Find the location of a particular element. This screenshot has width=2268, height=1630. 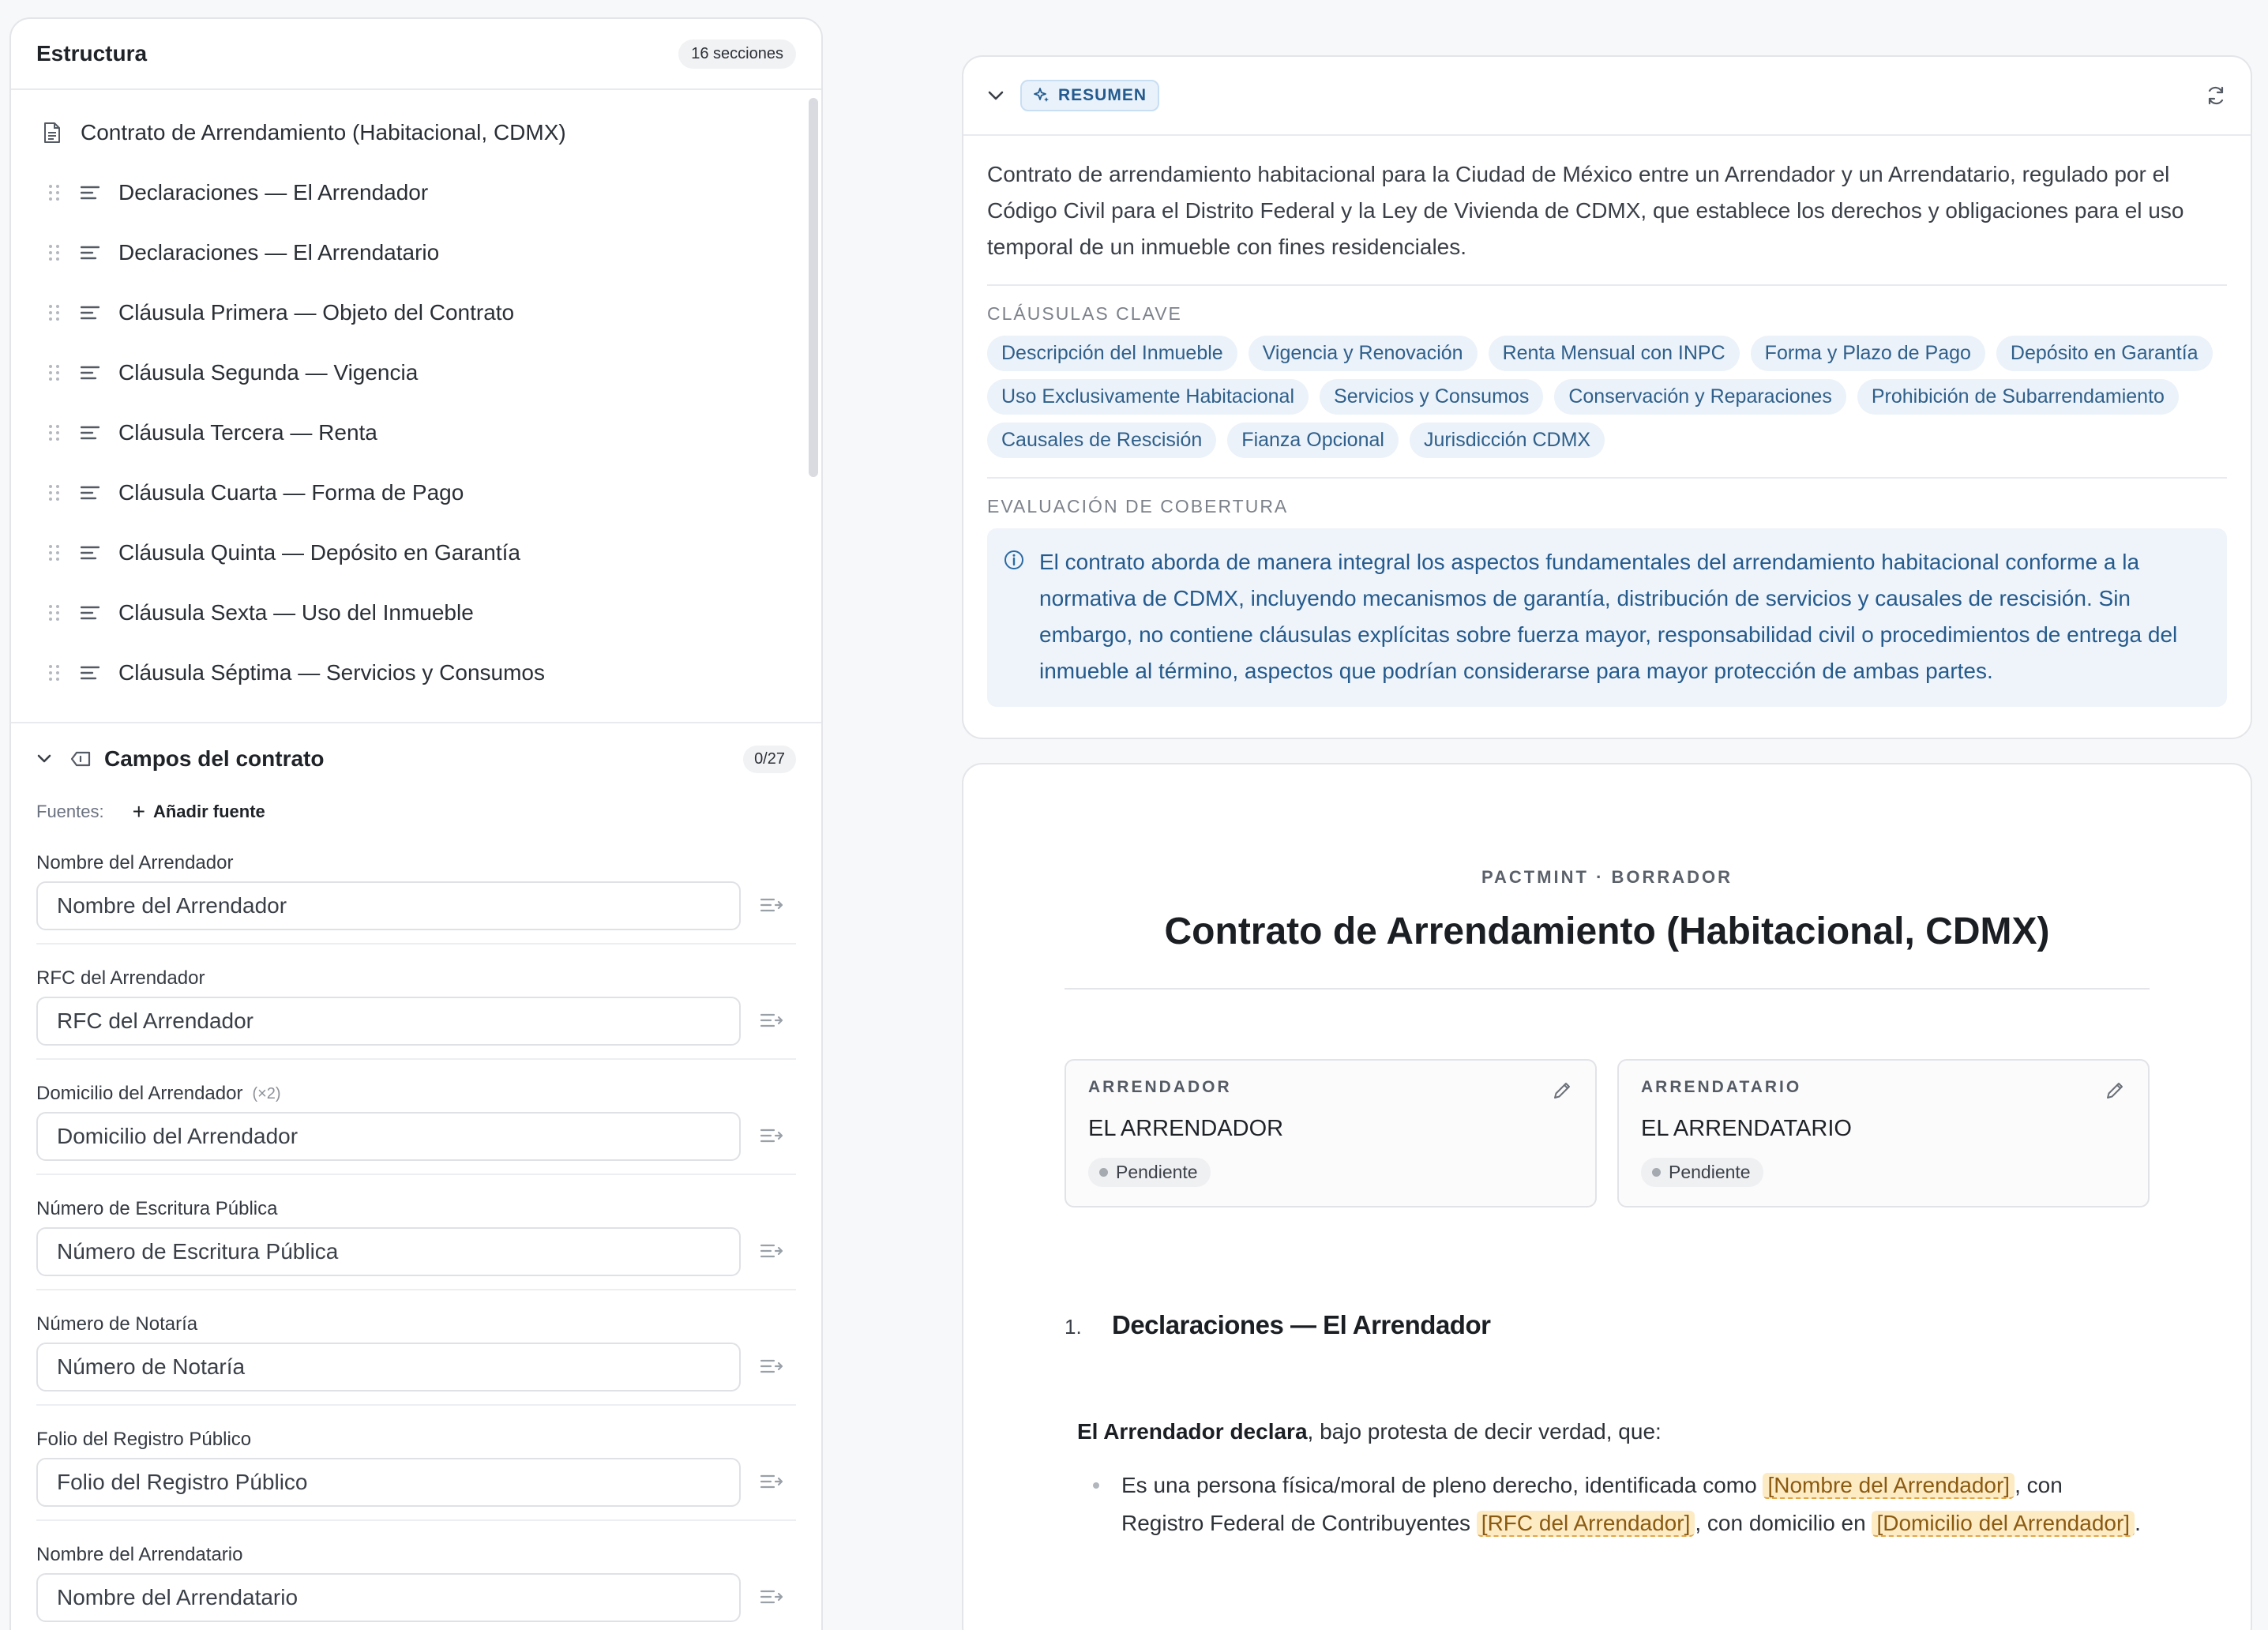

key-clause-chip: Descripción del Inmueble is located at coordinates (1112, 353).